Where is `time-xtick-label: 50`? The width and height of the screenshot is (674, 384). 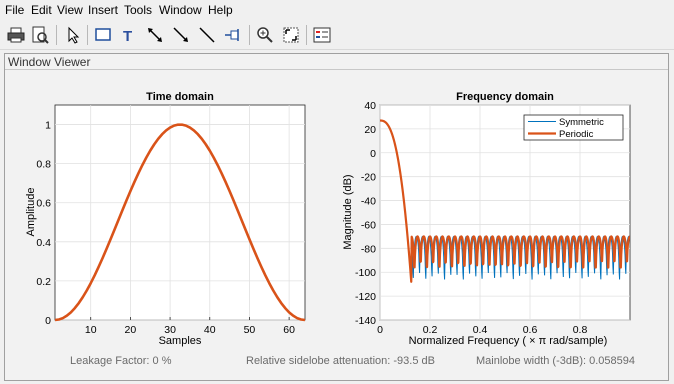 time-xtick-label: 50 is located at coordinates (250, 330).